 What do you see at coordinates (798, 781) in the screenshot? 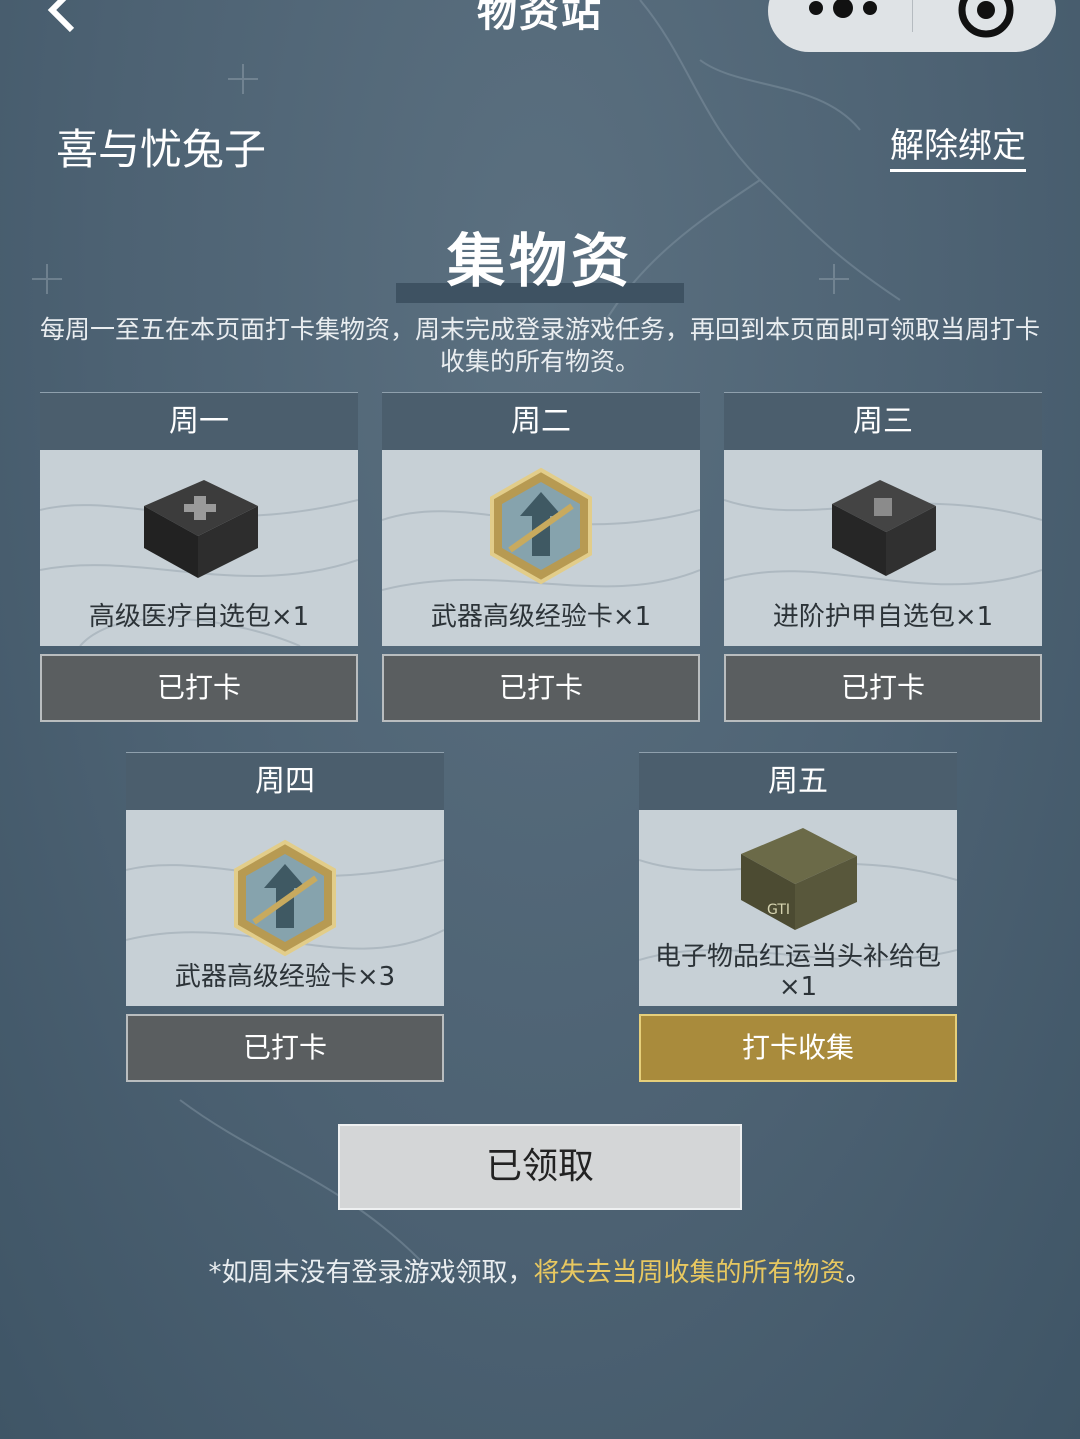
I see `day-label: 周五` at bounding box center [798, 781].